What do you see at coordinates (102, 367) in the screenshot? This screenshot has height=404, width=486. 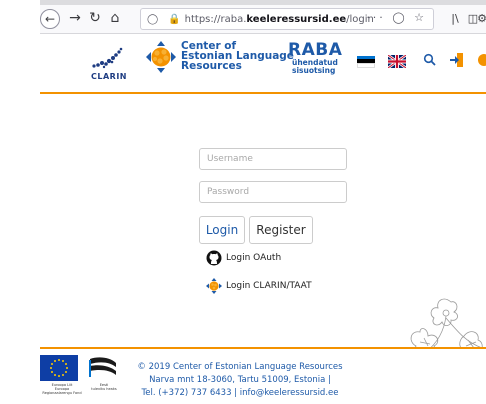 I see `eesti-logo-icon` at bounding box center [102, 367].